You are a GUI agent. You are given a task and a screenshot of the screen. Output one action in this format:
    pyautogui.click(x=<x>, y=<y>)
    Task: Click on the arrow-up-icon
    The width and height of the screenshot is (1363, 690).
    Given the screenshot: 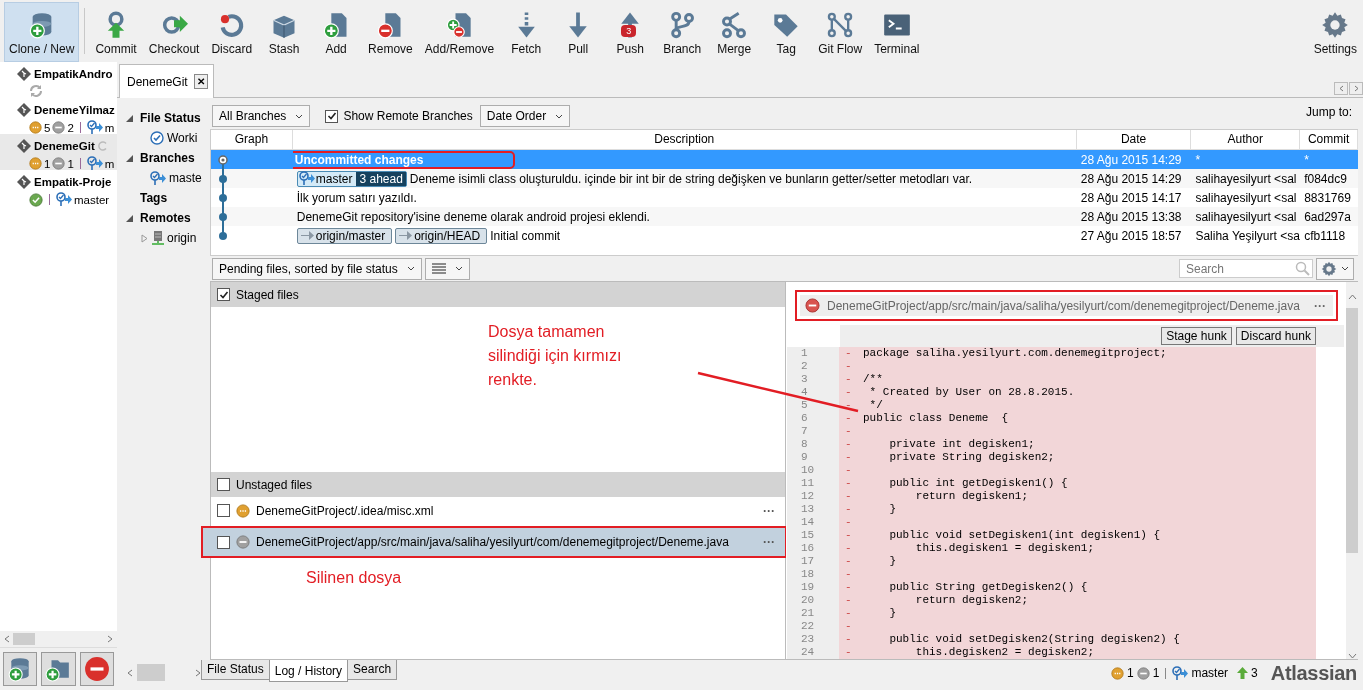 What is the action you would take?
    pyautogui.click(x=1243, y=673)
    